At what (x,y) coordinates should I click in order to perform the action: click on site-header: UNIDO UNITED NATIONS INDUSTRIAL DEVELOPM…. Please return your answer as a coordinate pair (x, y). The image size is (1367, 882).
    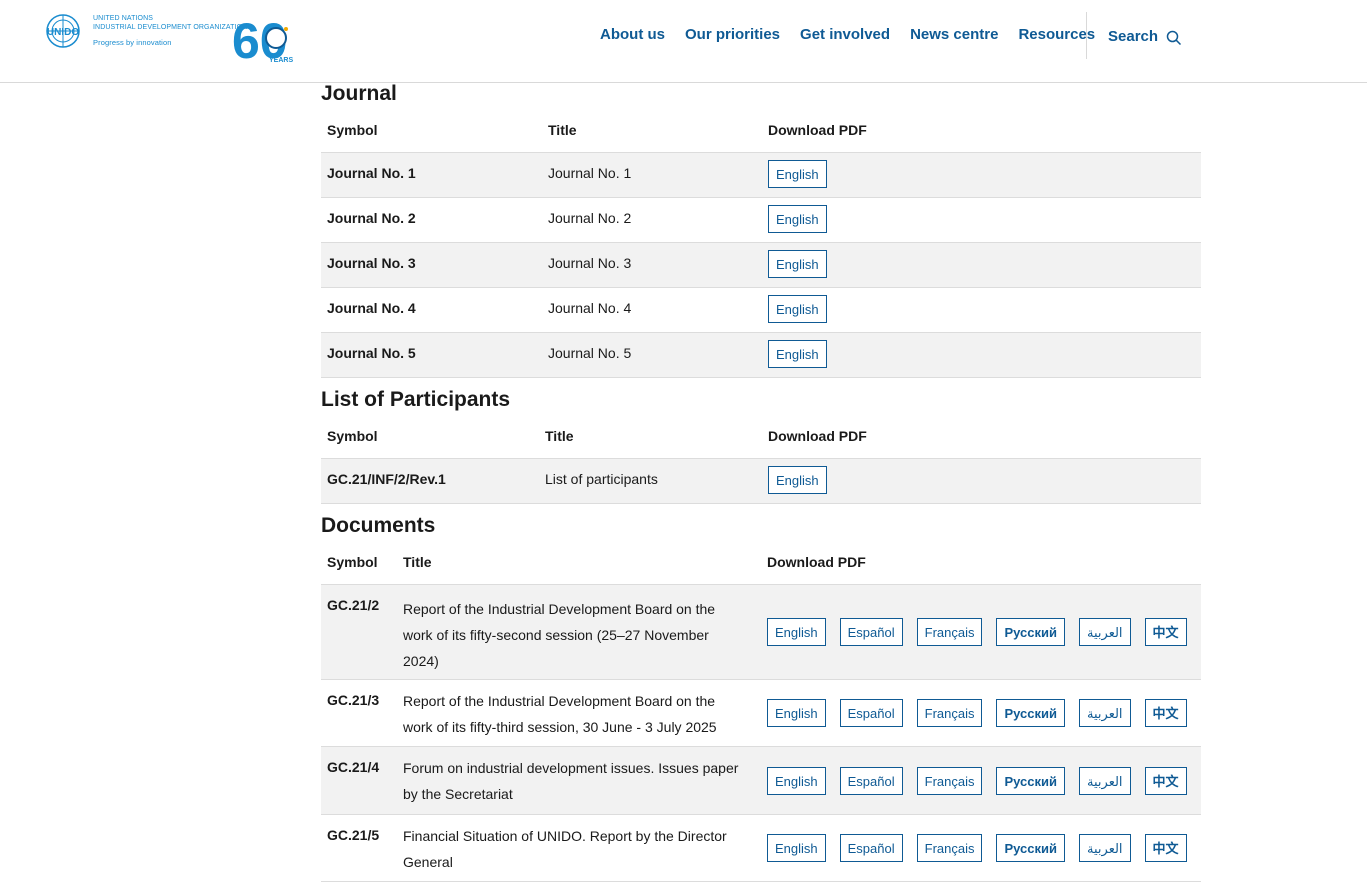
    Looking at the image, I should click on (683, 41).